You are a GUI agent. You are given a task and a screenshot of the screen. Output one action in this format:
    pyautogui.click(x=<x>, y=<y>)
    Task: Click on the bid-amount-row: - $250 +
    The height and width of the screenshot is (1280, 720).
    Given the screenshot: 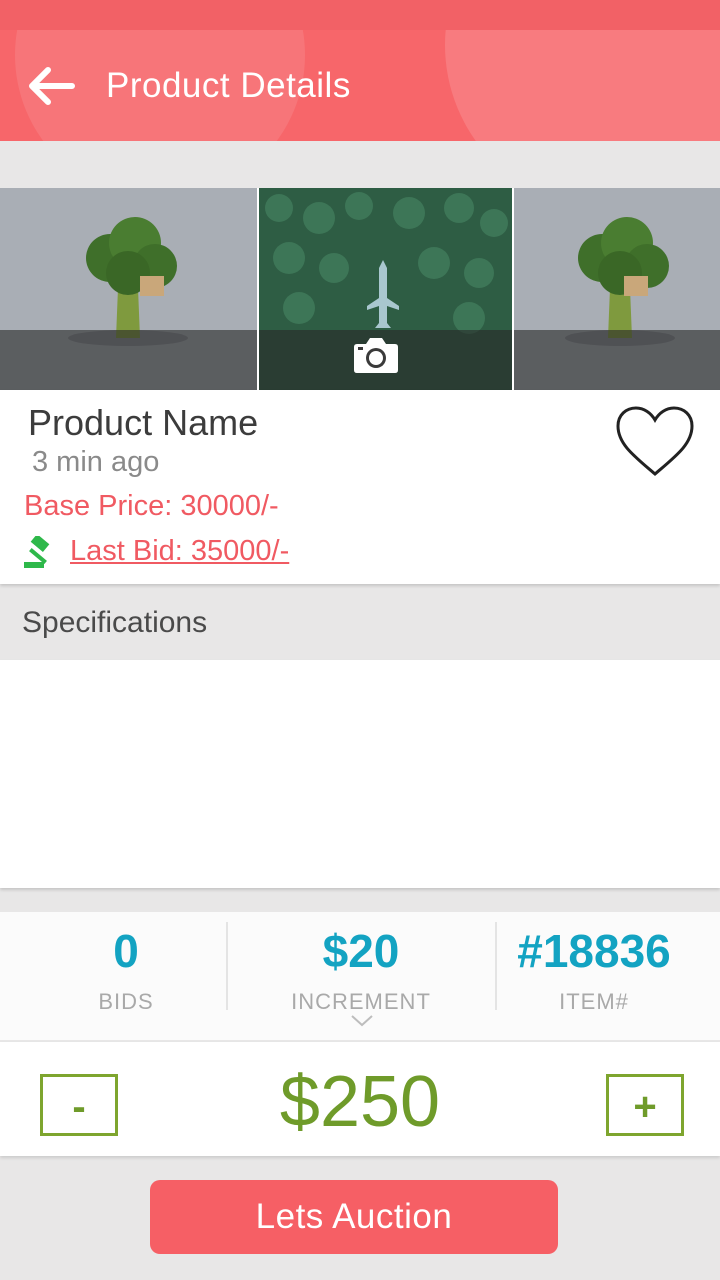 What is the action you would take?
    pyautogui.click(x=360, y=1099)
    